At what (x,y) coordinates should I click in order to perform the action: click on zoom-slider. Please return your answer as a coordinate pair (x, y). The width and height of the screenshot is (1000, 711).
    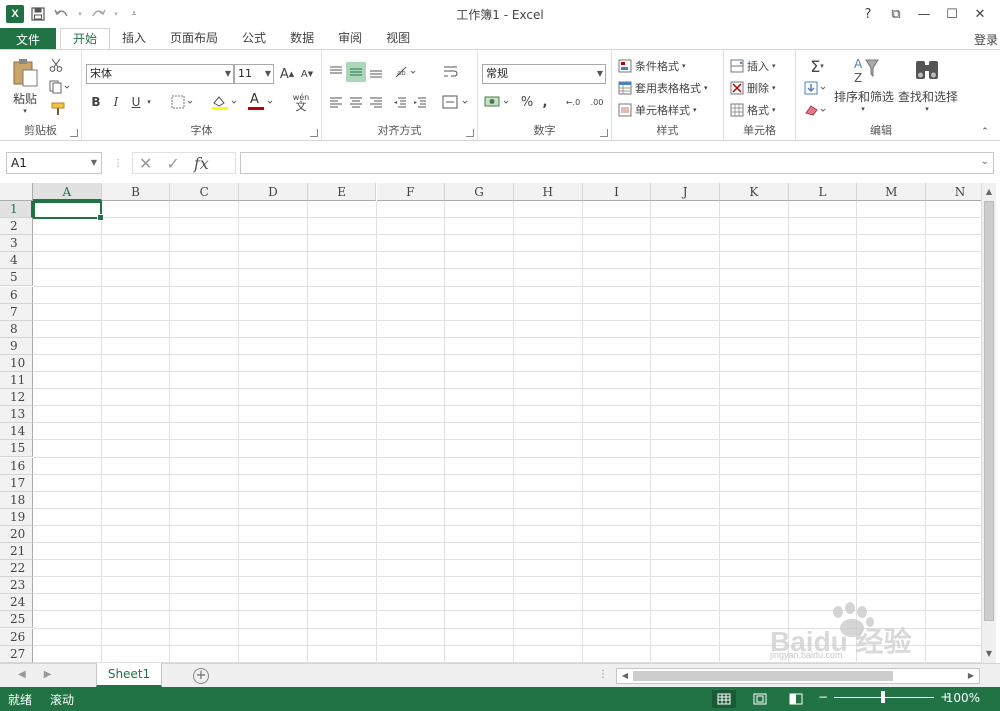
    Looking at the image, I should click on (884, 696).